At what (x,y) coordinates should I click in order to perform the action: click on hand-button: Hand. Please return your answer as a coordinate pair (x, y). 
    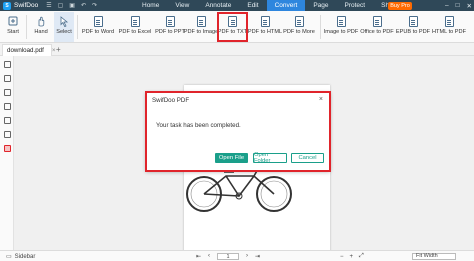
    Looking at the image, I should click on (41, 27).